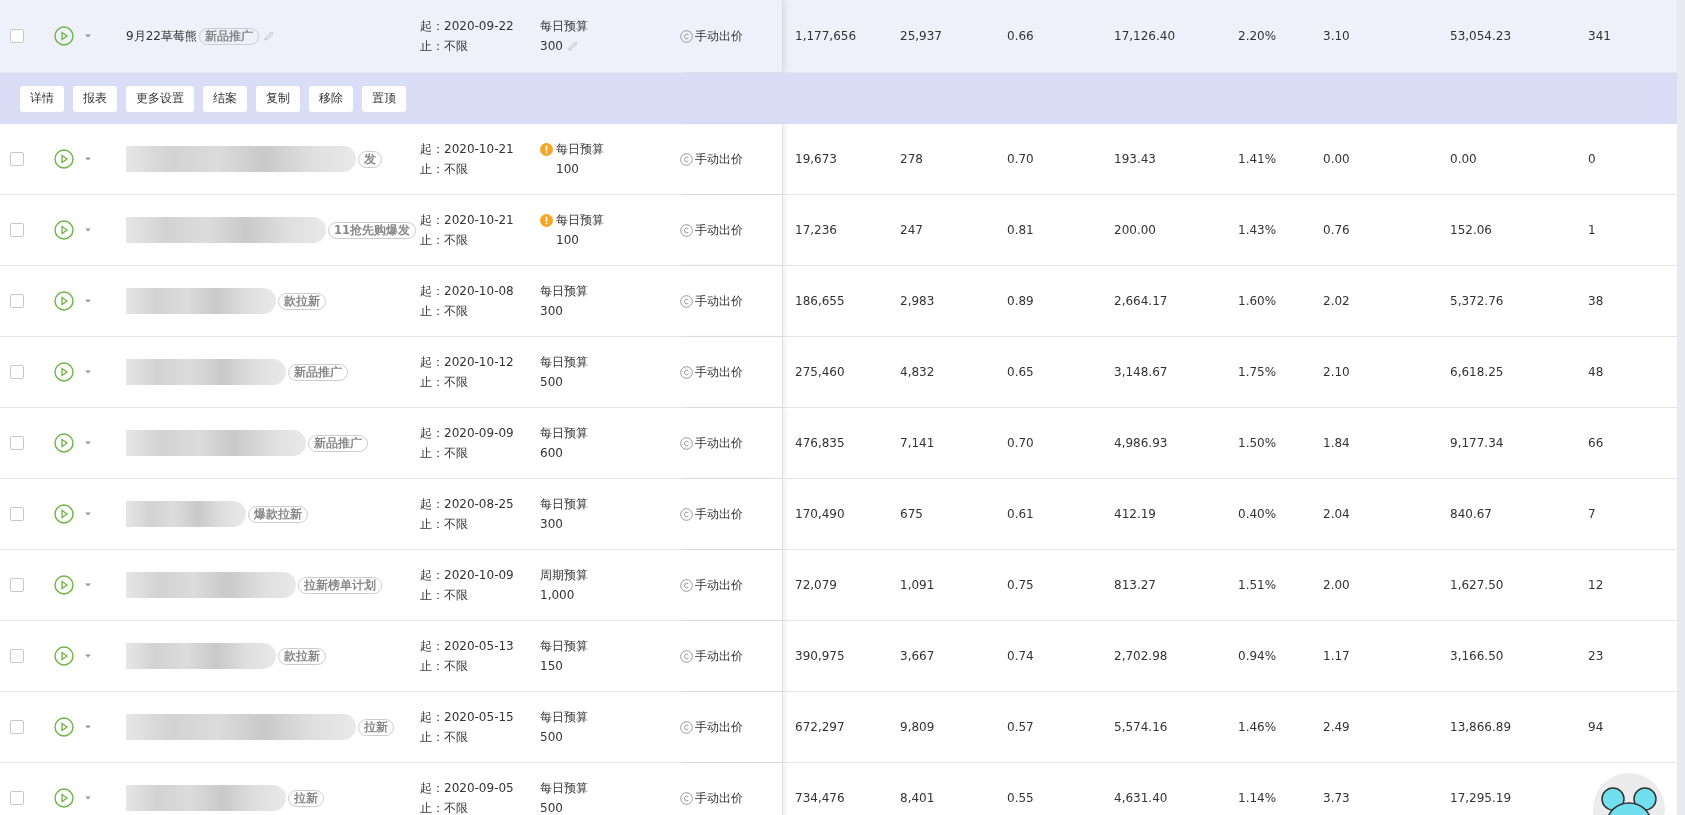 This screenshot has height=815, width=1685. I want to click on table-row: 新品推广 起：2020-09-09 止：不限 每日预算 600 手动出价 476,835 7,141 0.70 4,986.93 1.50% 1.84 9,177.34 66, so click(838, 443).